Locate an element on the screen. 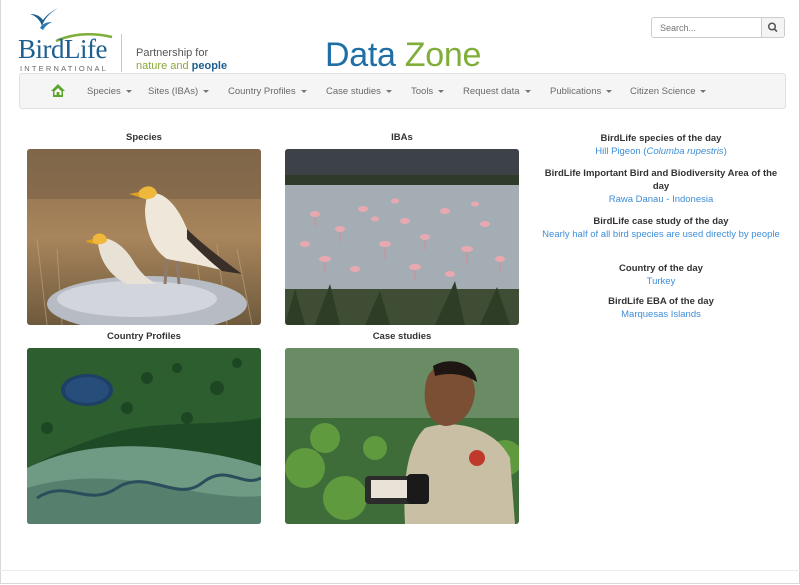 This screenshot has width=800, height=585. nav-case-studies: Case studies is located at coordinates (359, 91).